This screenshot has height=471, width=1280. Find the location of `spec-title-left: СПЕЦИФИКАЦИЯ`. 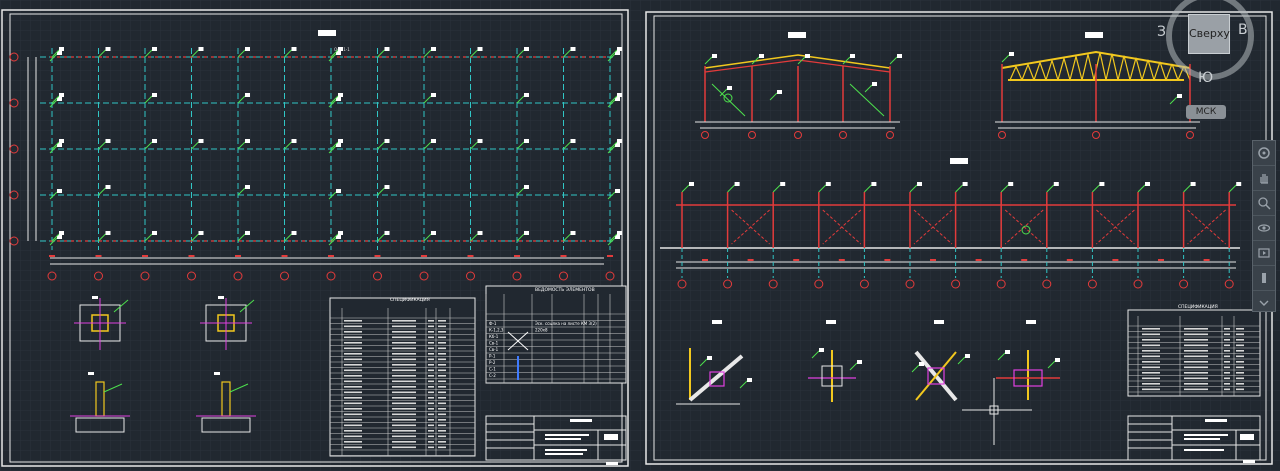

spec-title-left: СПЕЦИФИКАЦИЯ is located at coordinates (410, 300).